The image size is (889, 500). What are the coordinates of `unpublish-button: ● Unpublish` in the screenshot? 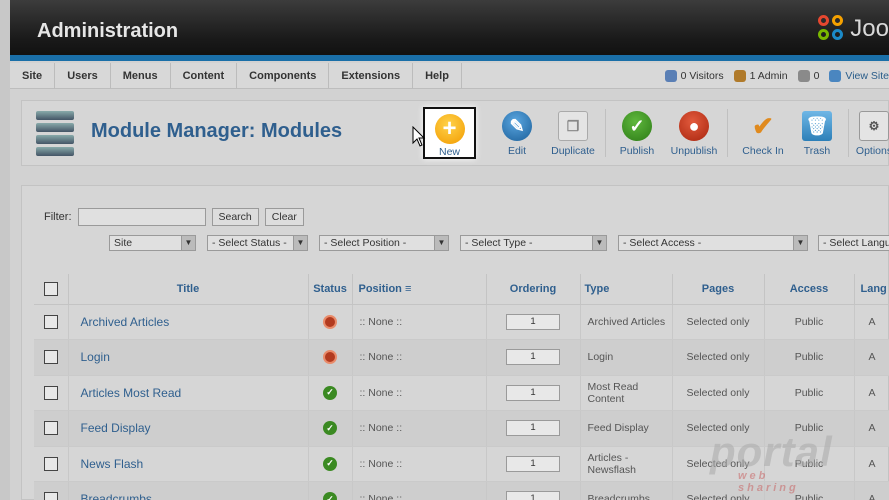 It's located at (694, 132).